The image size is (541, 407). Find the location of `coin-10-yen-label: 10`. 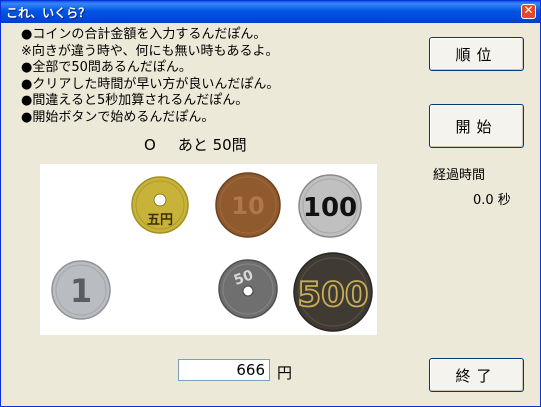

coin-10-yen-label: 10 is located at coordinates (247, 206).